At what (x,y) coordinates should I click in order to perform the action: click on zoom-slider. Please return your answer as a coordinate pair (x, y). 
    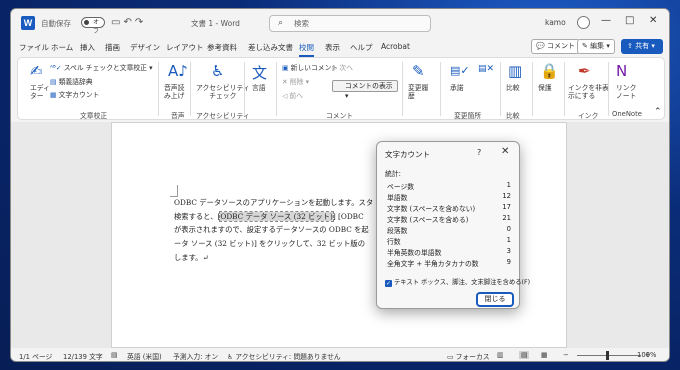
    Looking at the image, I should click on (609, 355).